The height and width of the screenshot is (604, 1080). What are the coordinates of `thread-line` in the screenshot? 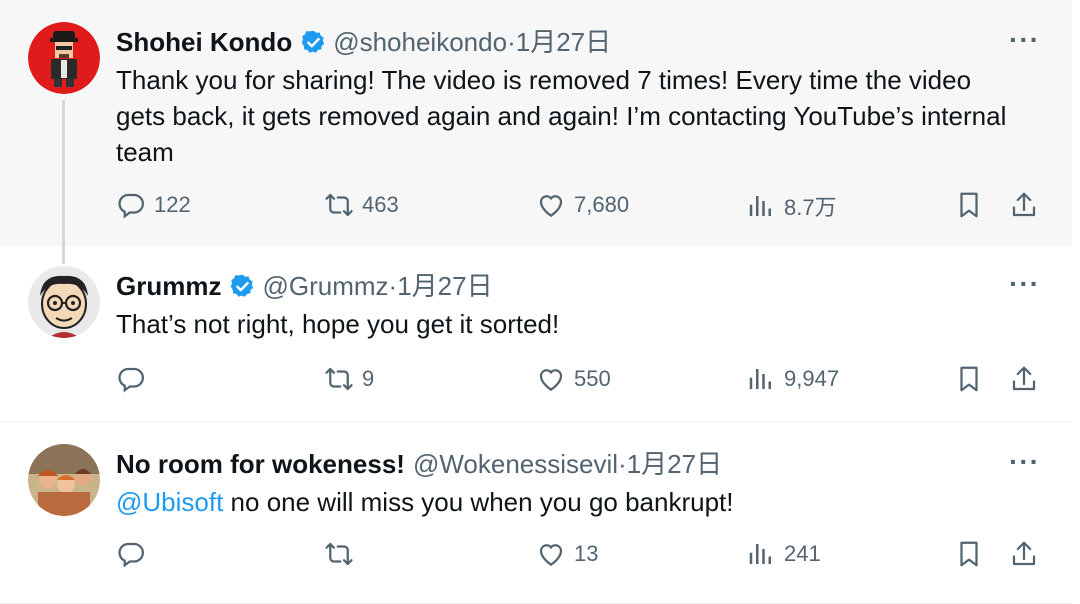 It's located at (63, 182).